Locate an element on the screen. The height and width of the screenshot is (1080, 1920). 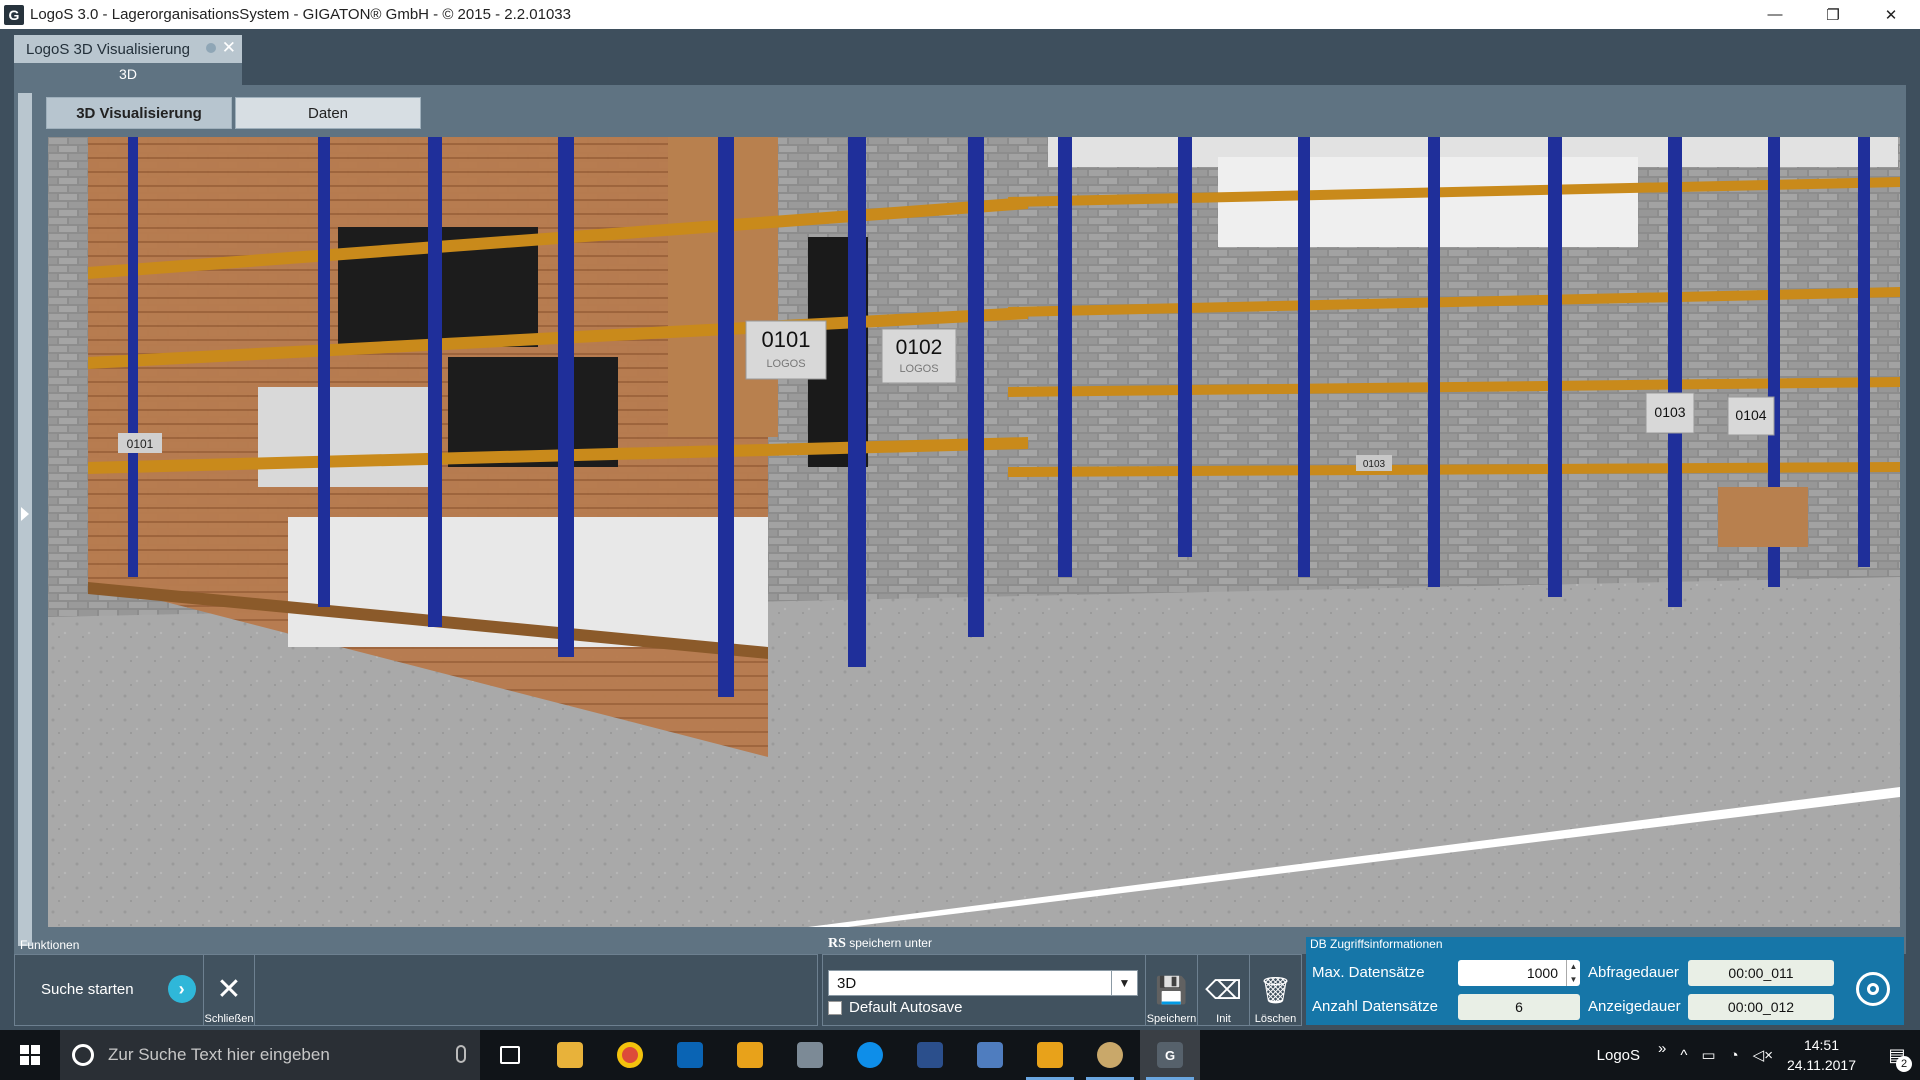
logos-taskbar-icon: G is located at coordinates (1170, 1055).